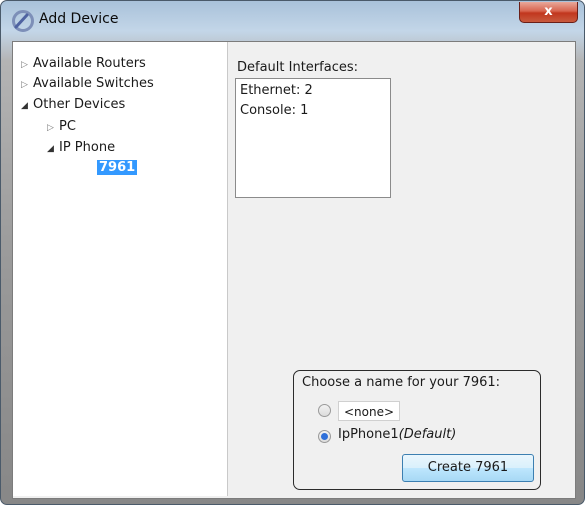  What do you see at coordinates (401, 382) in the screenshot?
I see `device-name-prompt: Choose a name for your 7961:` at bounding box center [401, 382].